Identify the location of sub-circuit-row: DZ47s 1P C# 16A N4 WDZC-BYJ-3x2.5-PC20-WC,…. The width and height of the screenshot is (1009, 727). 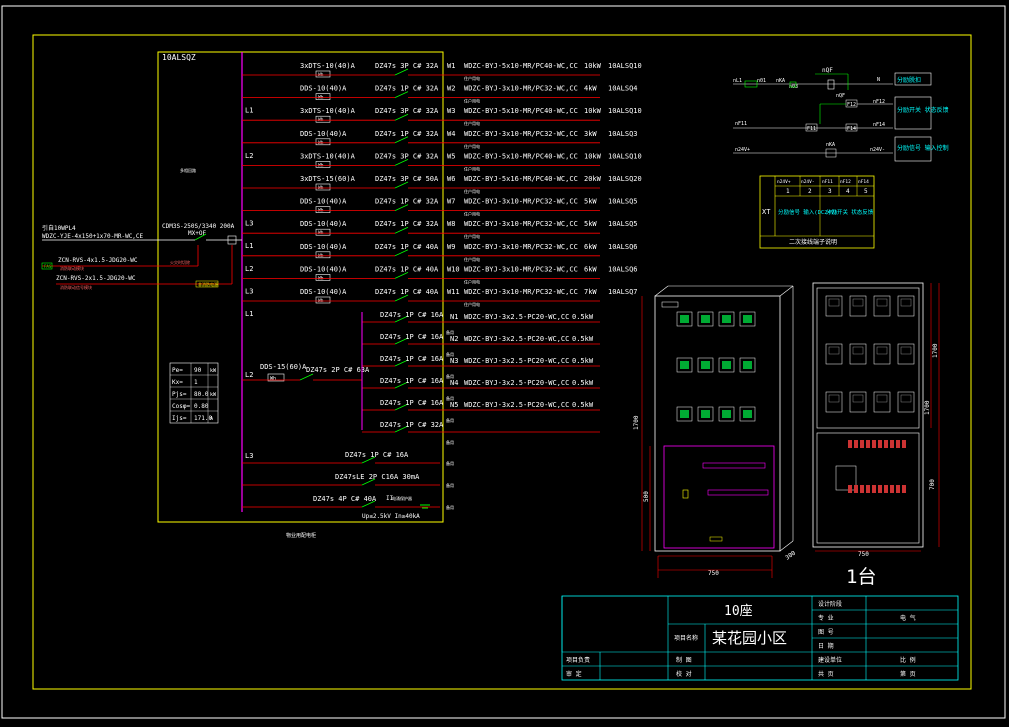
(481, 389).